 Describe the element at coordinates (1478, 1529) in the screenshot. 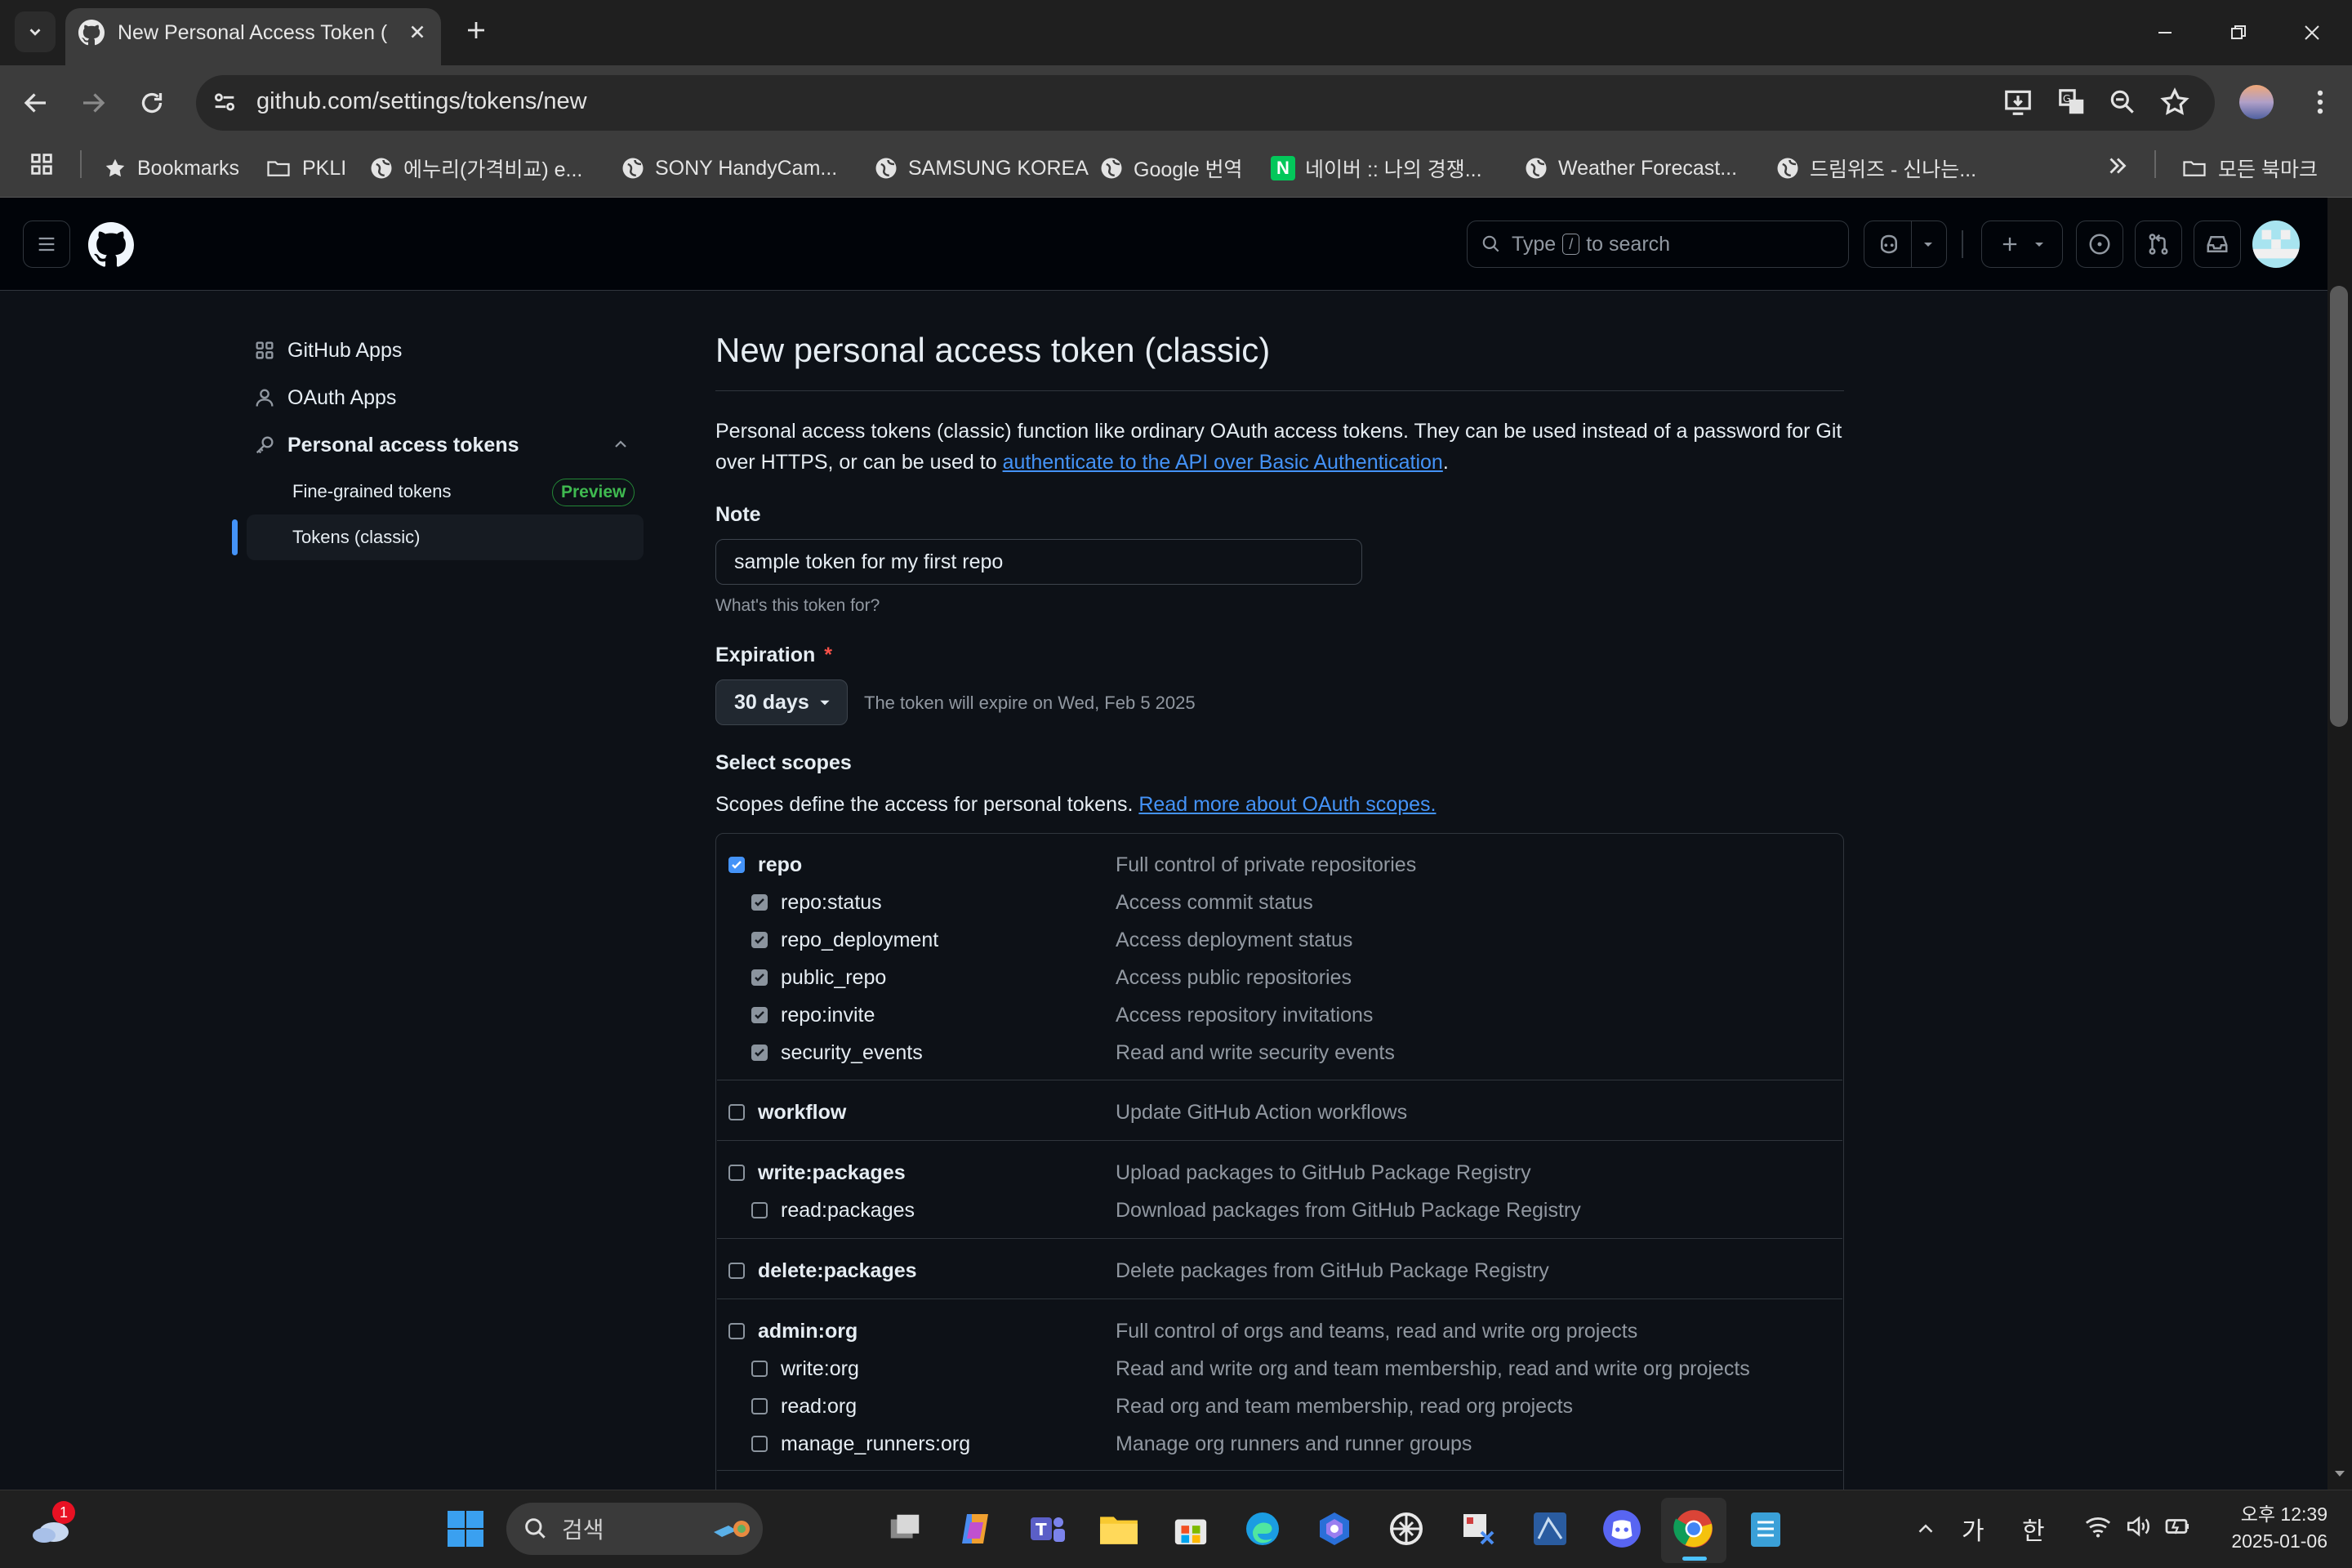

I see `snipping-tool-icon` at that location.